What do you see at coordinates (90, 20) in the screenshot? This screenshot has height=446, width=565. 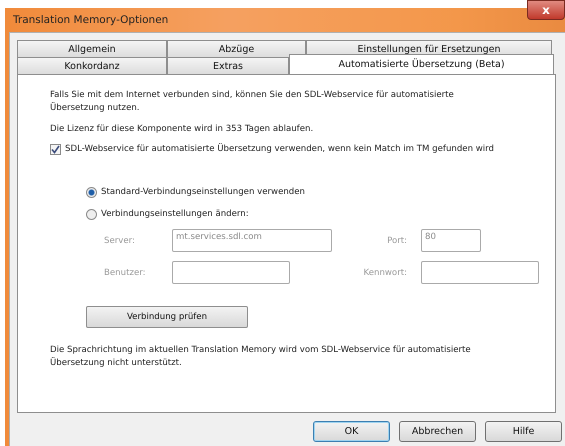 I see `window-title: Translation Memory-Optionen` at bounding box center [90, 20].